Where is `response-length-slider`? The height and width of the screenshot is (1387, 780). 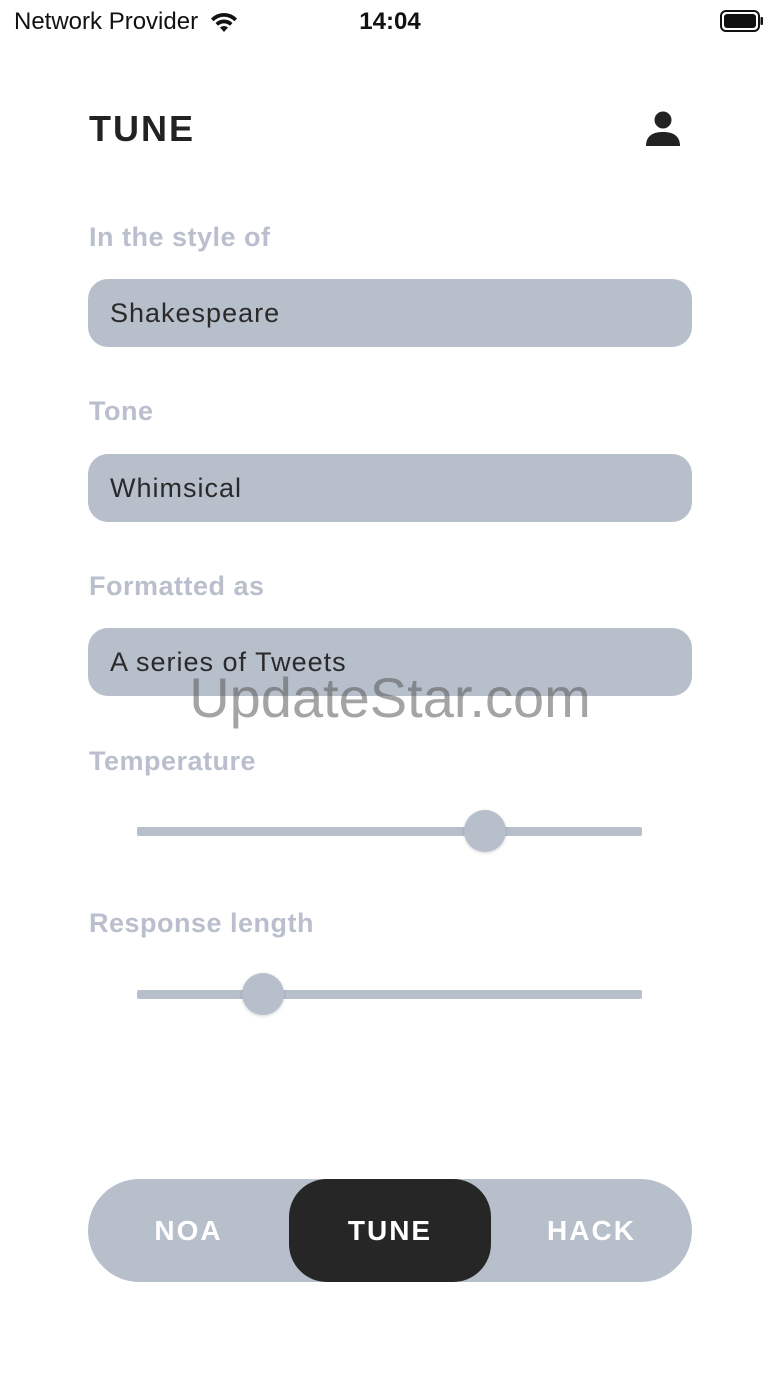
response-length-slider is located at coordinates (389, 994).